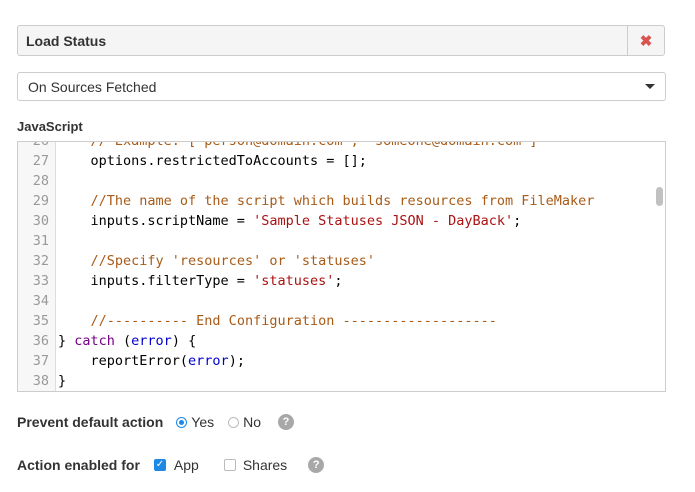  I want to click on code-token: options.restrictedToAccounts = [];, so click(212, 161).